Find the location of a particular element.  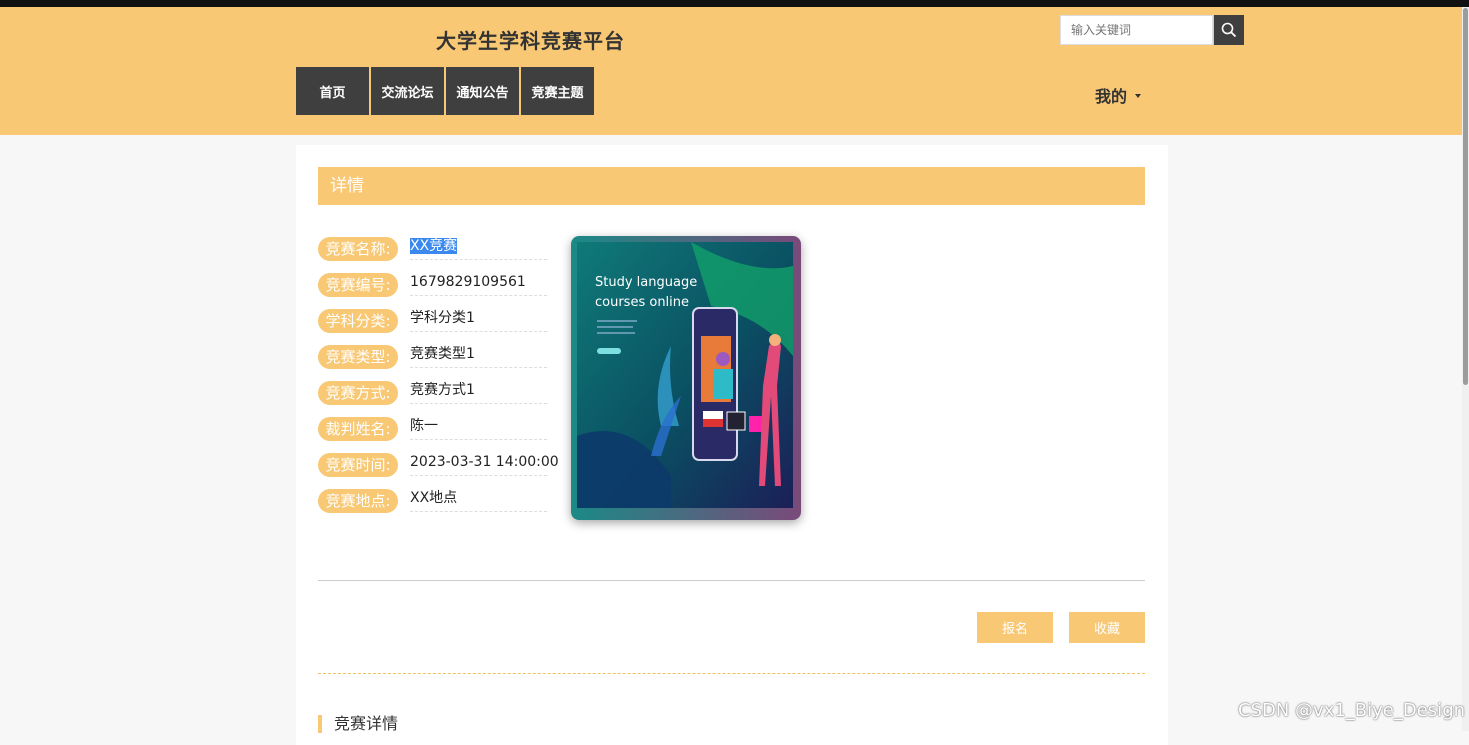

user-menu-label: 我的 is located at coordinates (1111, 96).